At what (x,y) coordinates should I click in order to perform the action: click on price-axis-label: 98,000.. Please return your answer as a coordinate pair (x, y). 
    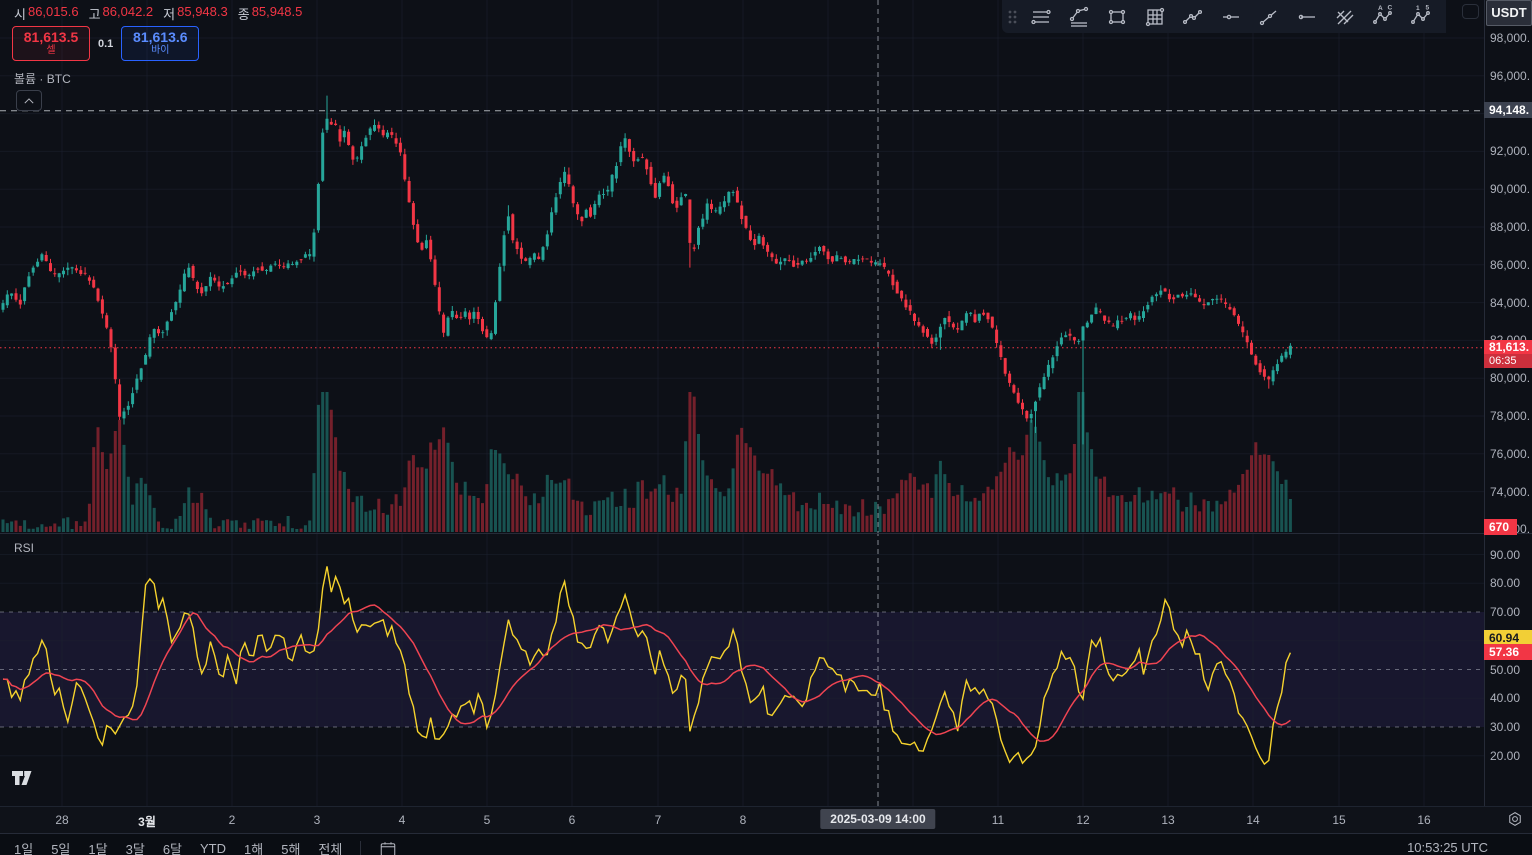
    Looking at the image, I should click on (1510, 38).